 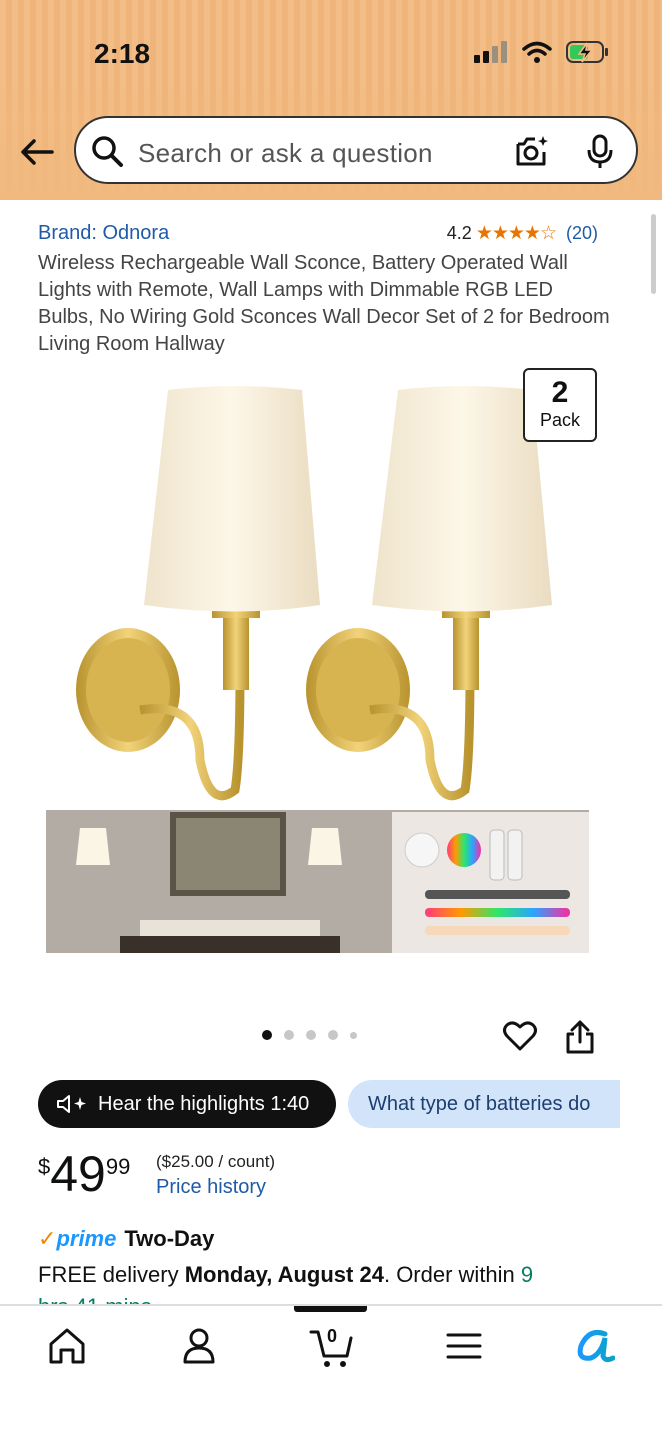 I want to click on price-history-link: Price history, so click(x=211, y=1187).